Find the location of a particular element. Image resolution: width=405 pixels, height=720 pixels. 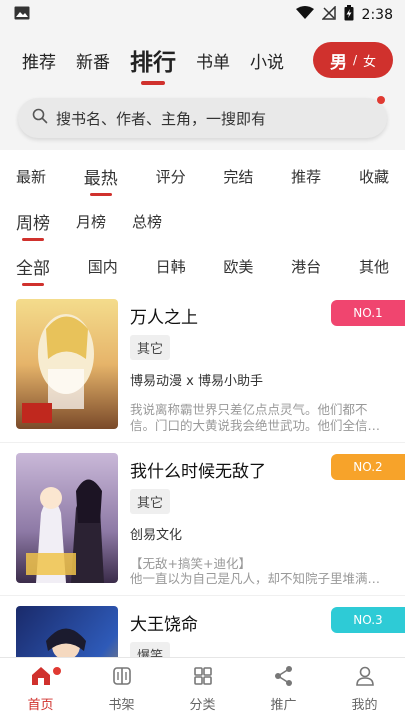

filter-completed: 完结 is located at coordinates (238, 176).